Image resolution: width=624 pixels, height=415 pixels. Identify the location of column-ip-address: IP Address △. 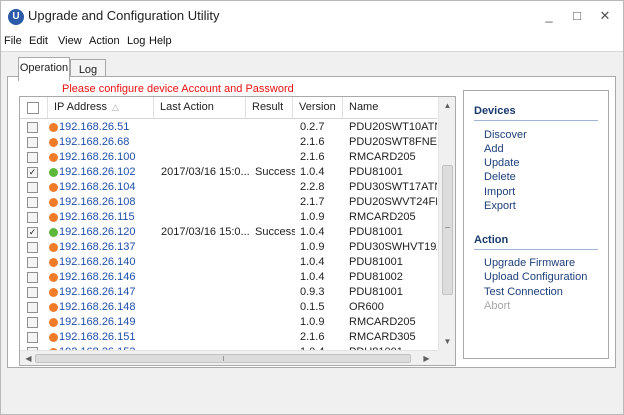
(101, 107).